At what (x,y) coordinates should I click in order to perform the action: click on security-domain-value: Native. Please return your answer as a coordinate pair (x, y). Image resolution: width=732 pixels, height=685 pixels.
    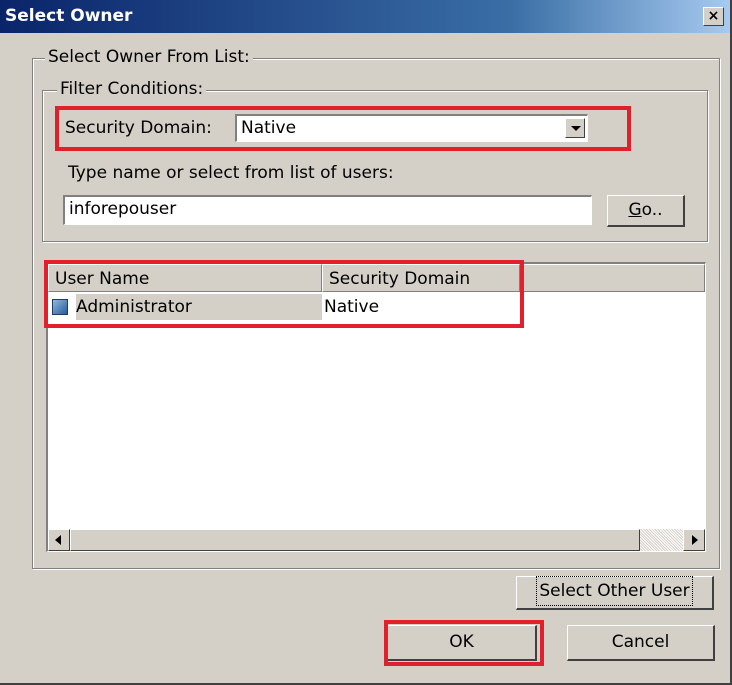
    Looking at the image, I should click on (269, 128).